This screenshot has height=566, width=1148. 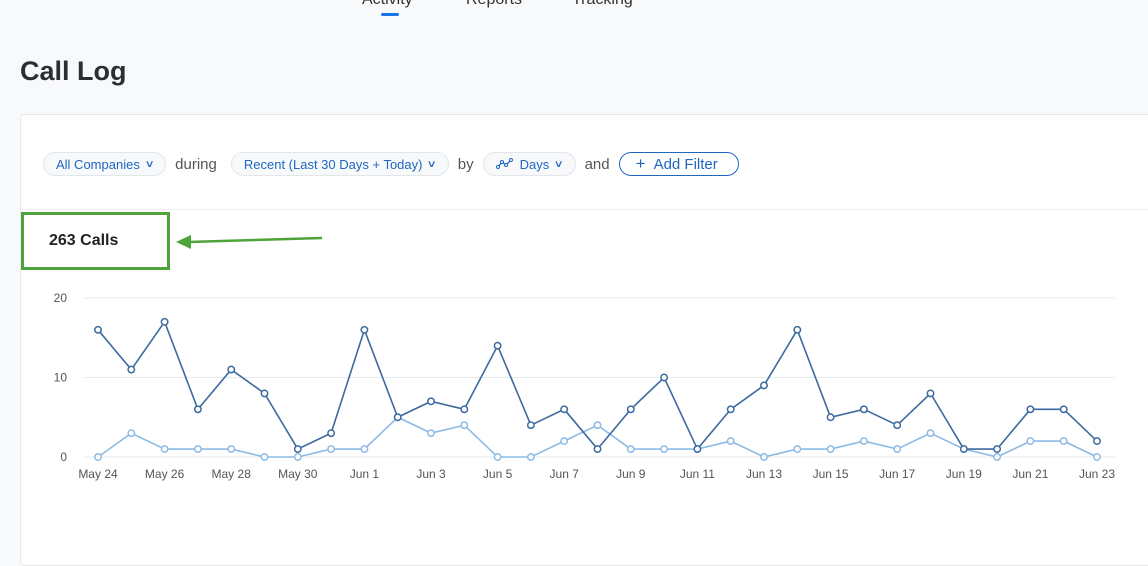 What do you see at coordinates (1030, 474) in the screenshot?
I see `x-tick-label: Jun 21` at bounding box center [1030, 474].